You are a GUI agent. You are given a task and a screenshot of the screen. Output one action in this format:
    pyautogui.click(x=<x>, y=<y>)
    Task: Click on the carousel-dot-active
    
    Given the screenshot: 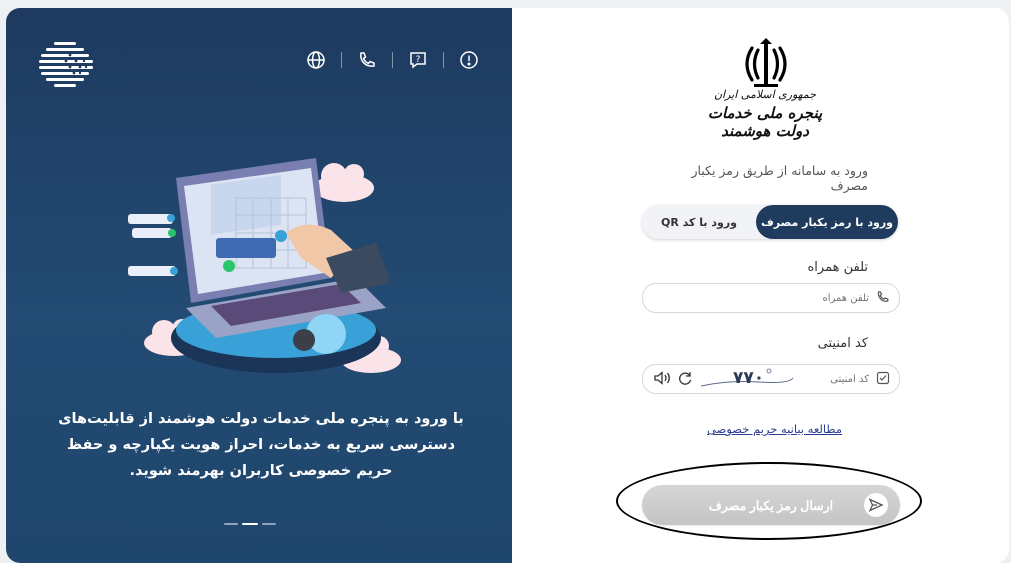 What is the action you would take?
    pyautogui.click(x=250, y=524)
    